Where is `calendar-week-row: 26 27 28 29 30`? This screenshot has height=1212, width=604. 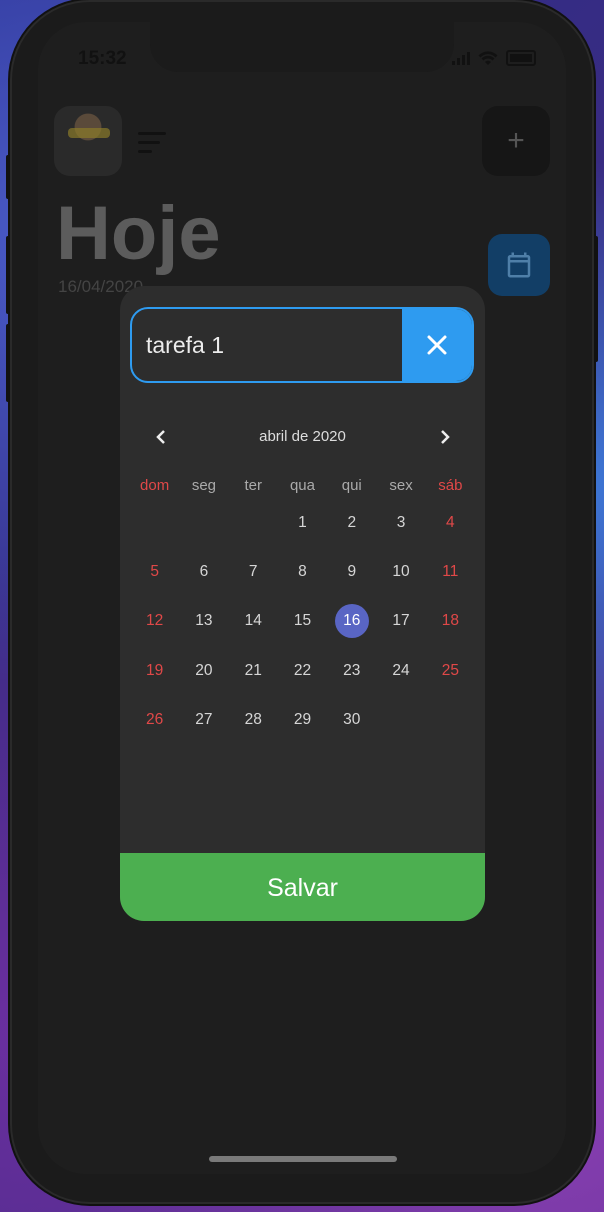 calendar-week-row: 26 27 28 29 30 is located at coordinates (302, 719).